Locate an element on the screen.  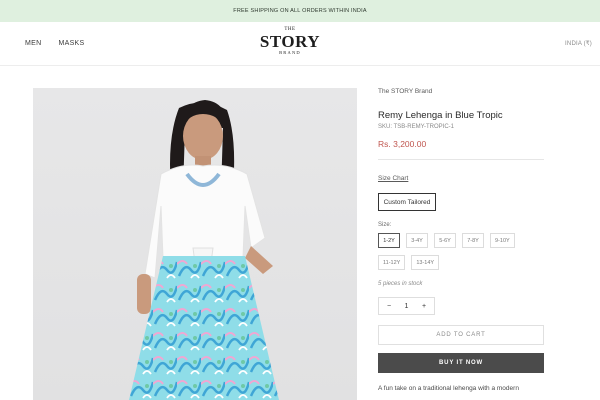
main-nav: MEN MASKS is located at coordinates (54, 43).